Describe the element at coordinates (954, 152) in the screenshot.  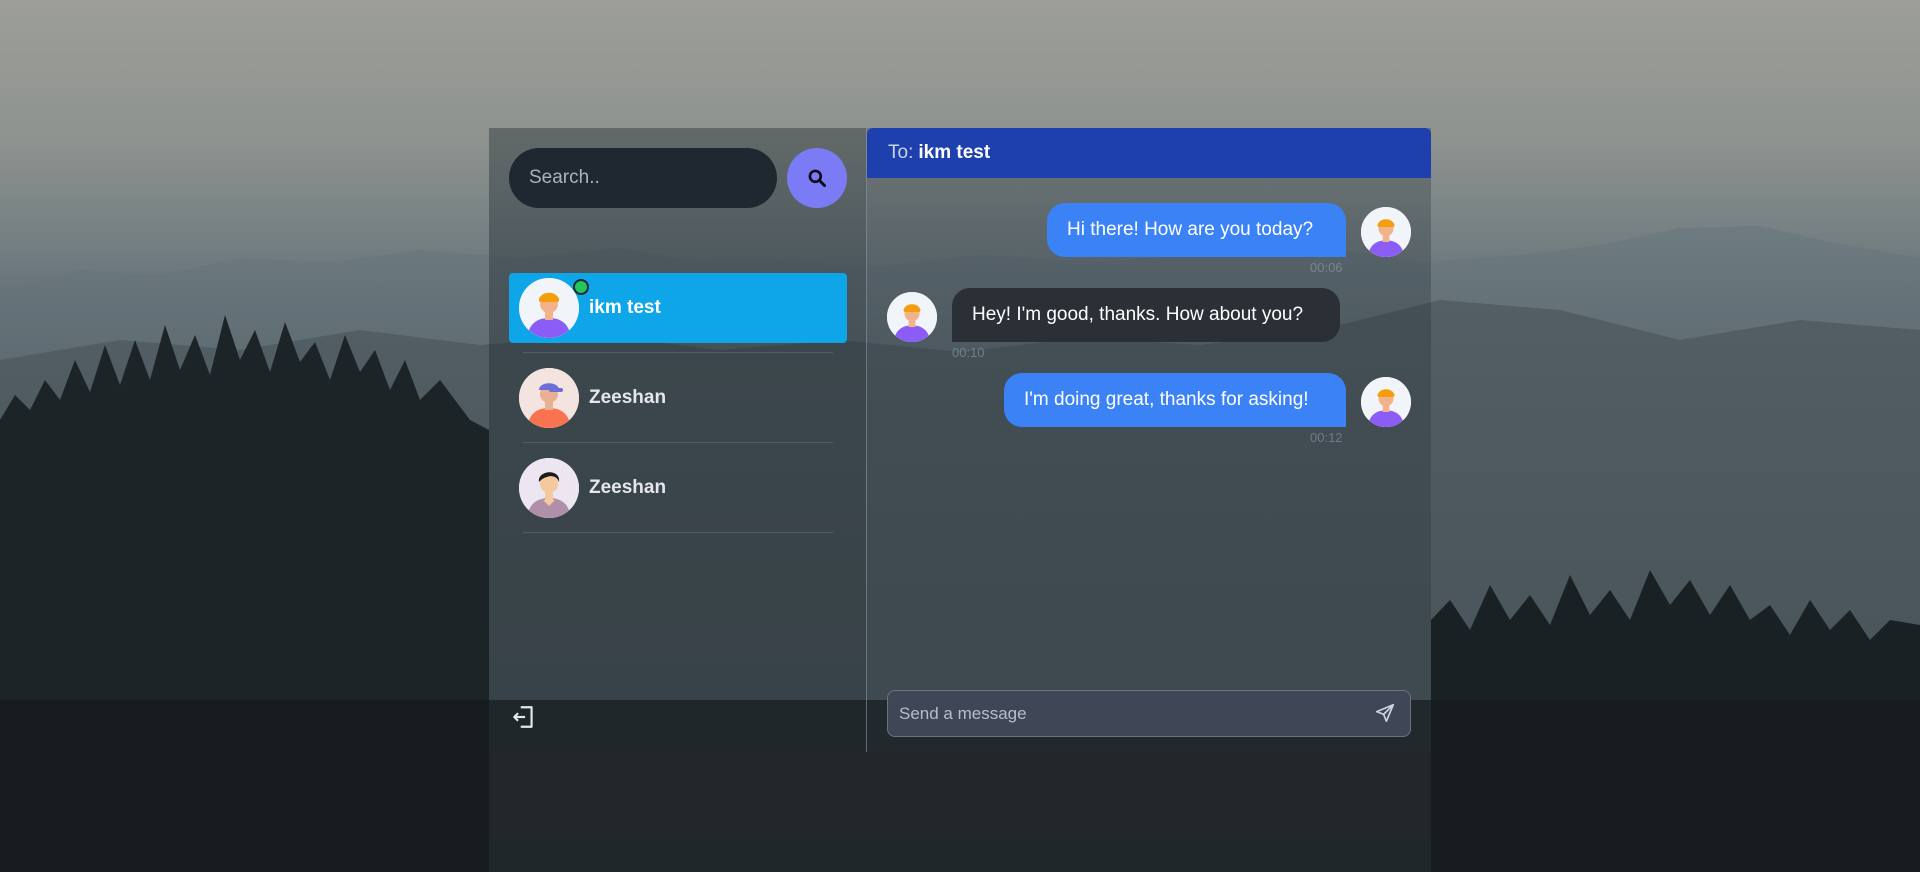
I see `recipient-name: ikm test` at that location.